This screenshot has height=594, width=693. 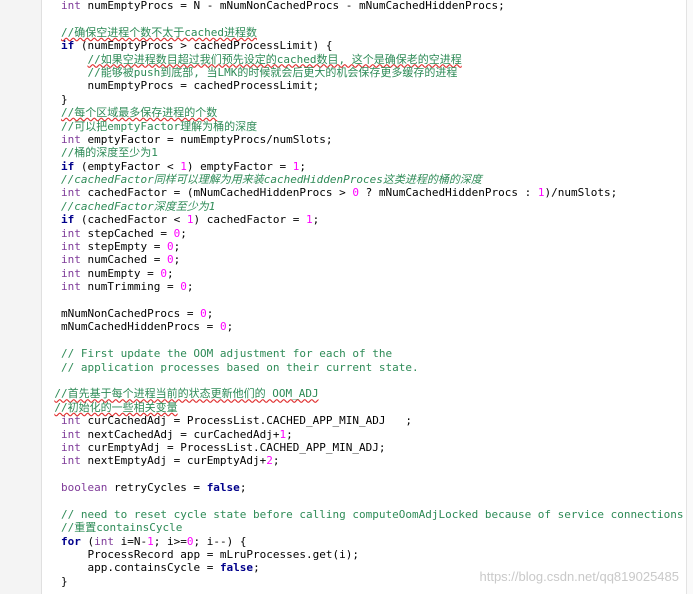 I want to click on code-line: //首先基于每个进程当前的状态更新他们的 OOM_ADJ, so click(x=347, y=393).